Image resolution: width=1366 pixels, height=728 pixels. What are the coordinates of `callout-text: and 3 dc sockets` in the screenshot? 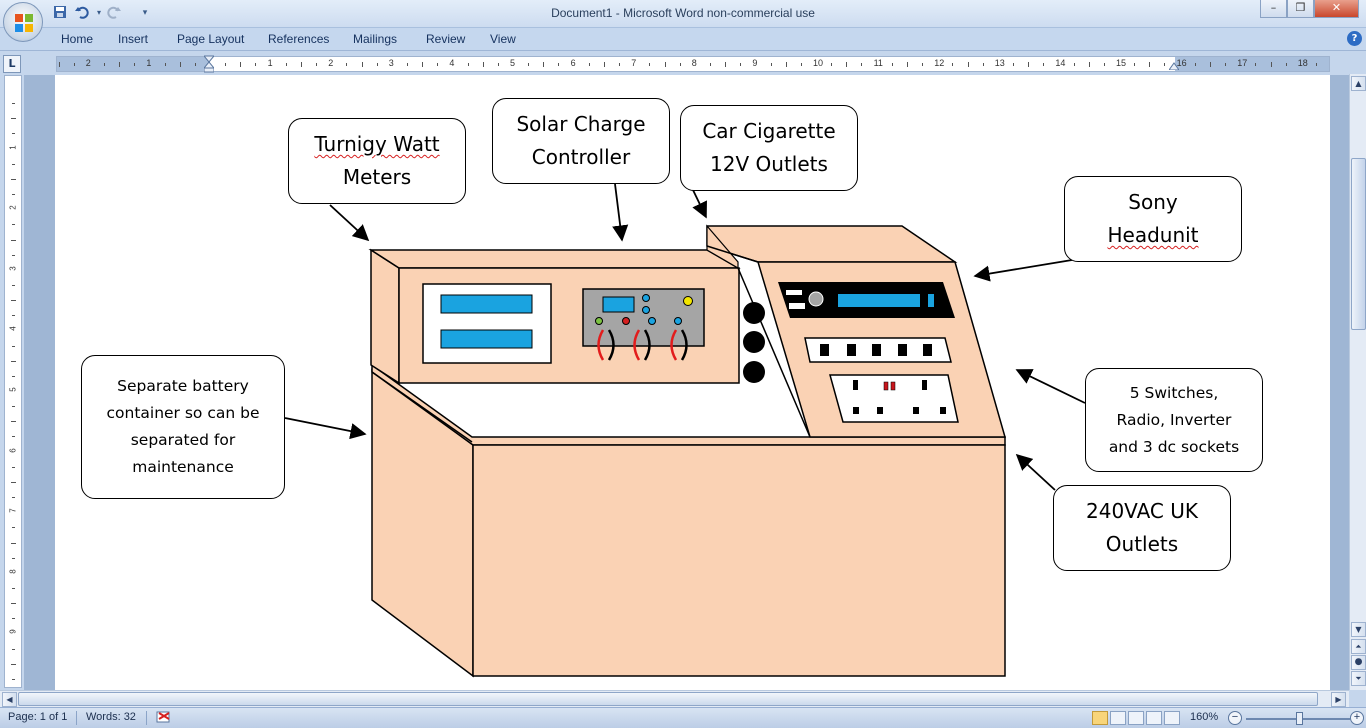 It's located at (1174, 446).